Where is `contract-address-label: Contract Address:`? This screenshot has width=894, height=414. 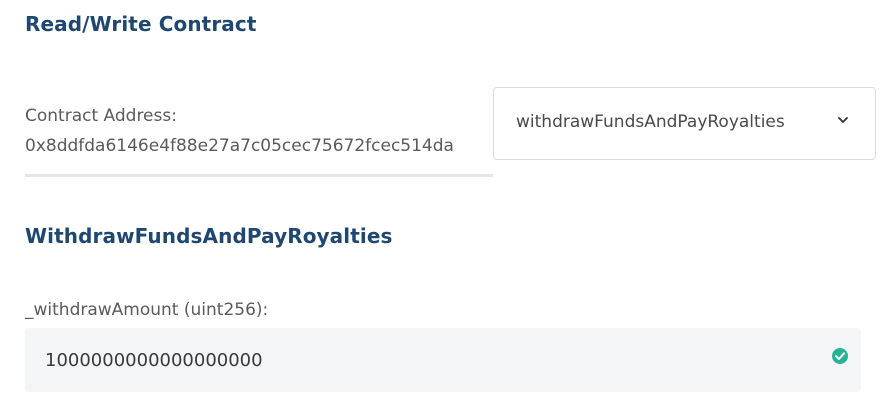 contract-address-label: Contract Address: is located at coordinates (101, 116).